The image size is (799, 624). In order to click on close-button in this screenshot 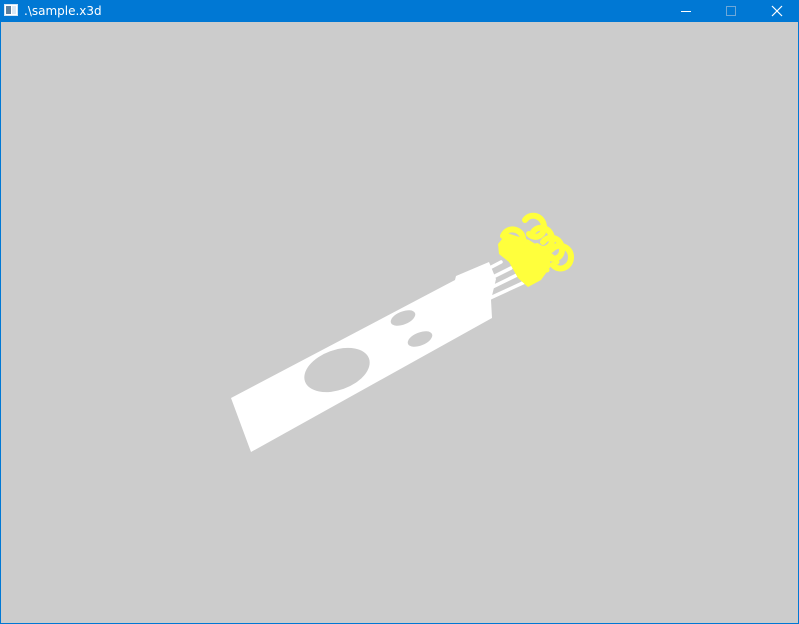, I will do `click(776, 11)`.